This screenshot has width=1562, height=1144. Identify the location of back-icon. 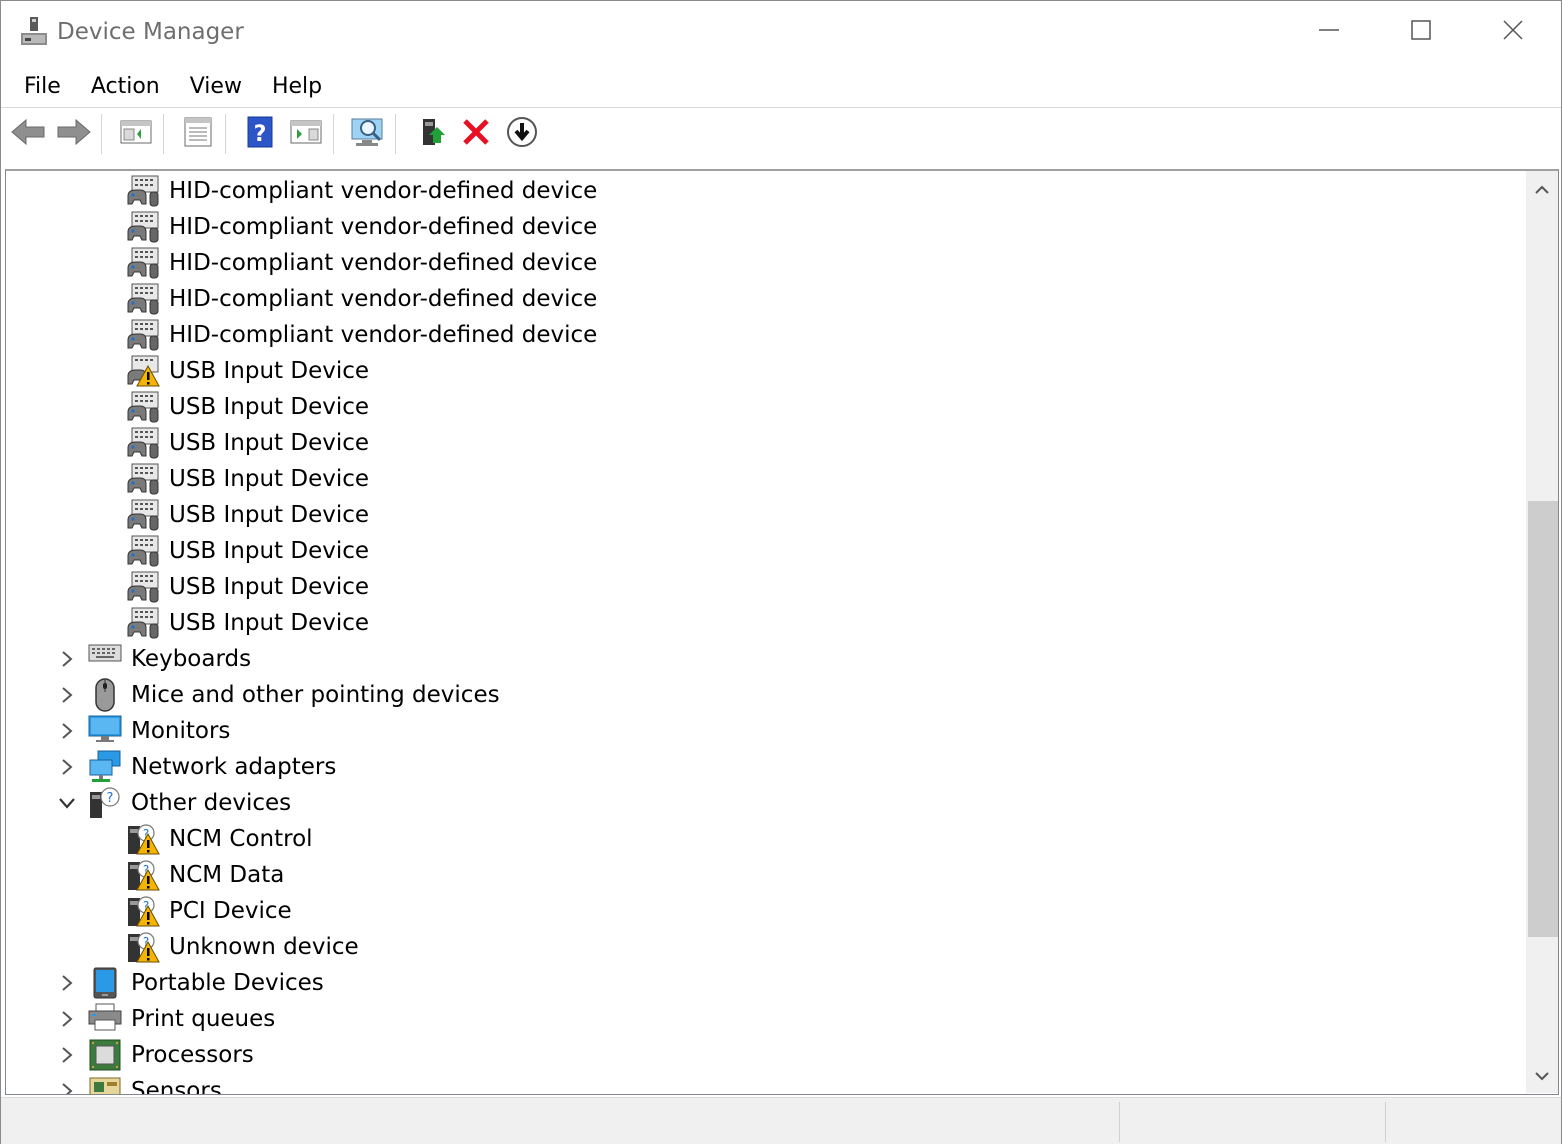
(28, 134).